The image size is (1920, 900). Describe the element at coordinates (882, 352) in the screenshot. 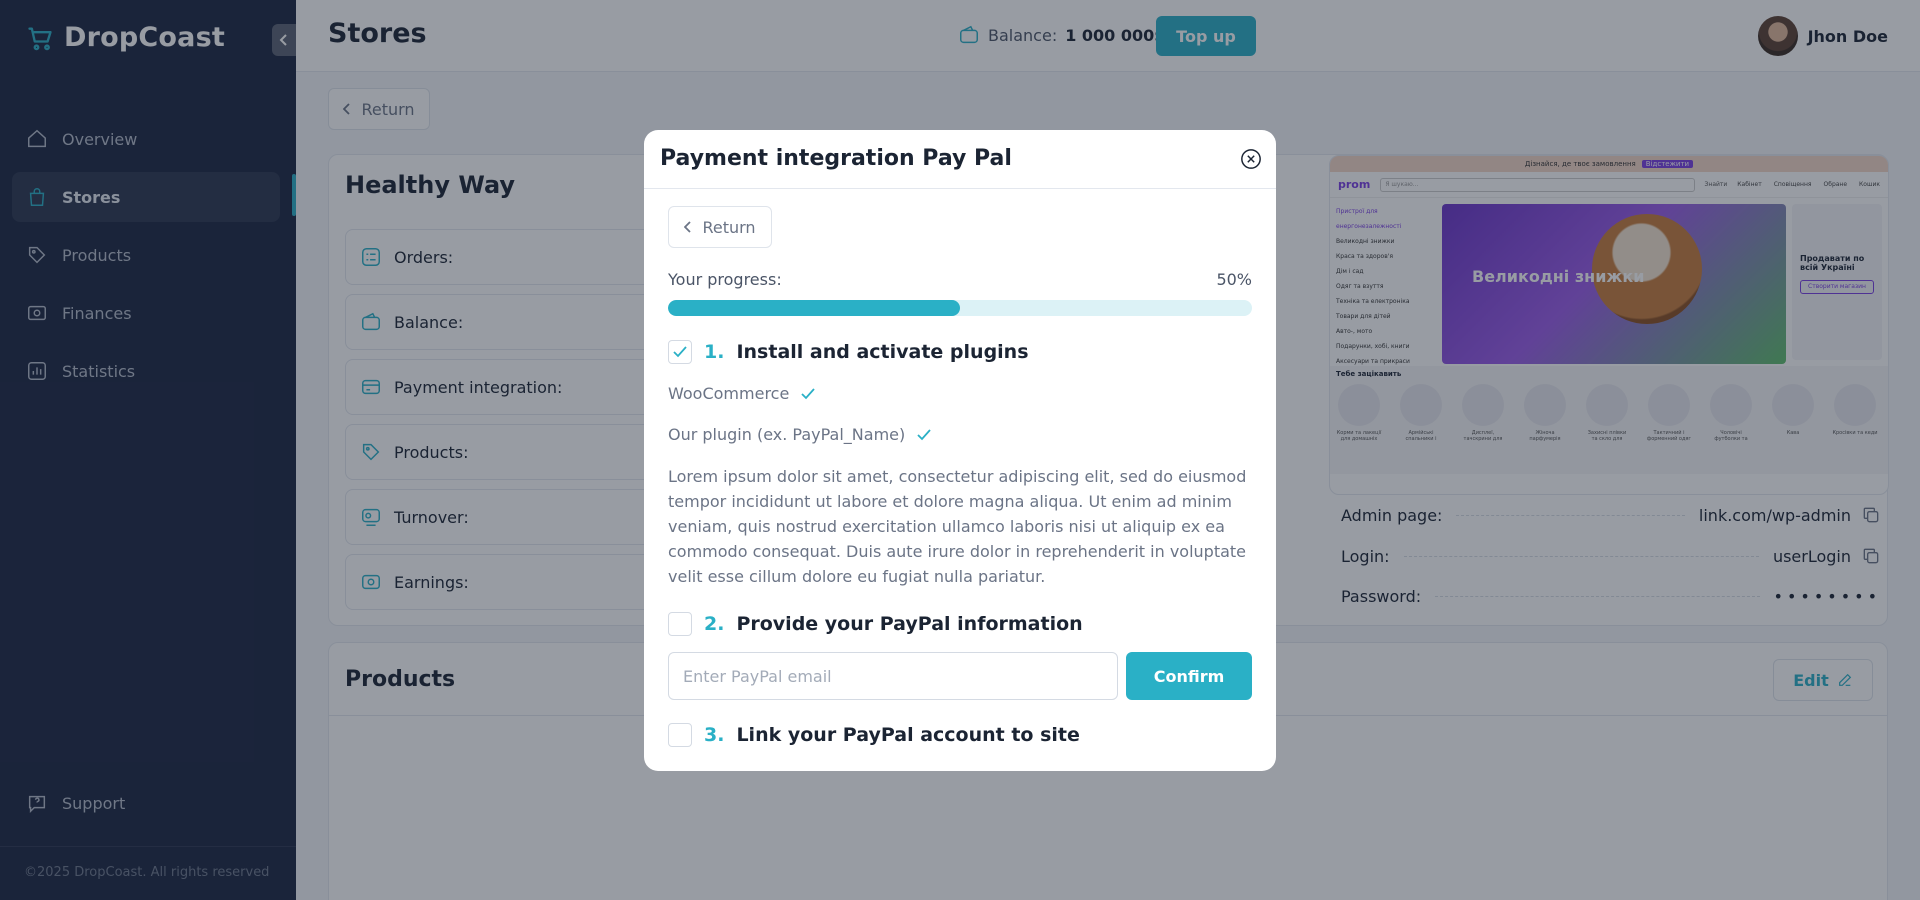

I see `step-title: Install and activate plugins` at that location.